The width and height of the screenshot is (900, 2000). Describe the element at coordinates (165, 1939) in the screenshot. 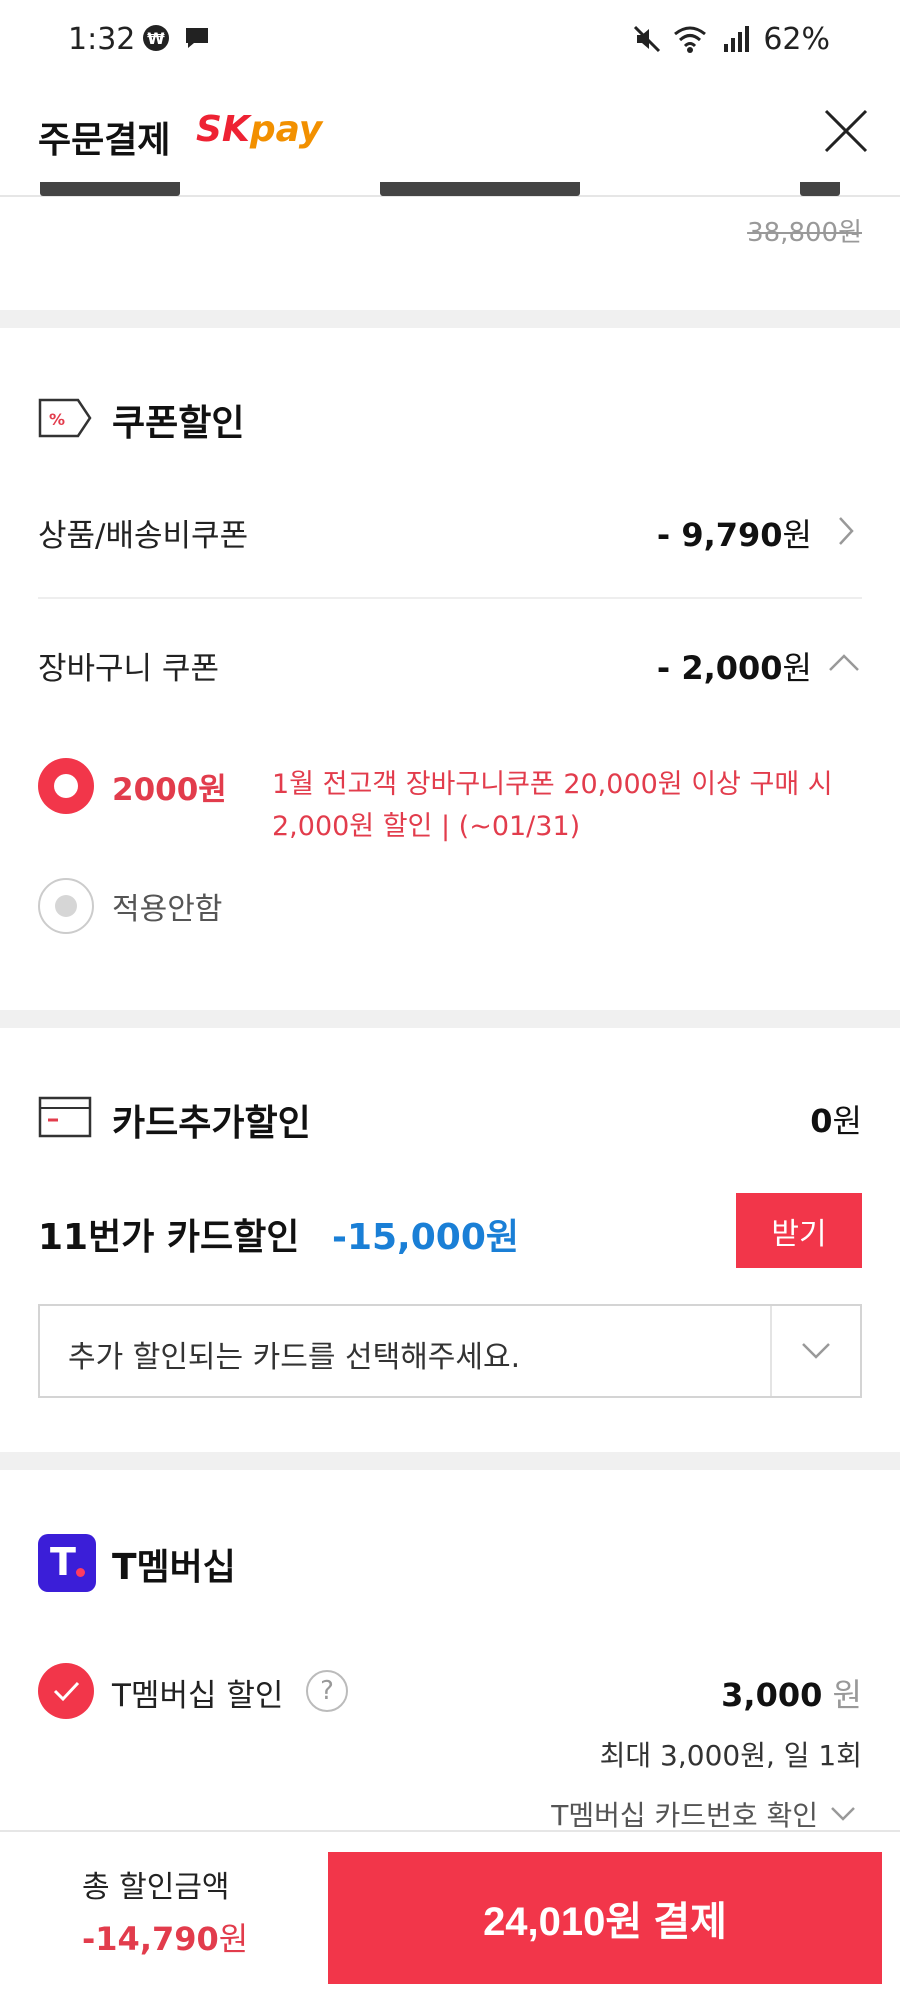

I see `total-discount-amount: -14,790원` at that location.